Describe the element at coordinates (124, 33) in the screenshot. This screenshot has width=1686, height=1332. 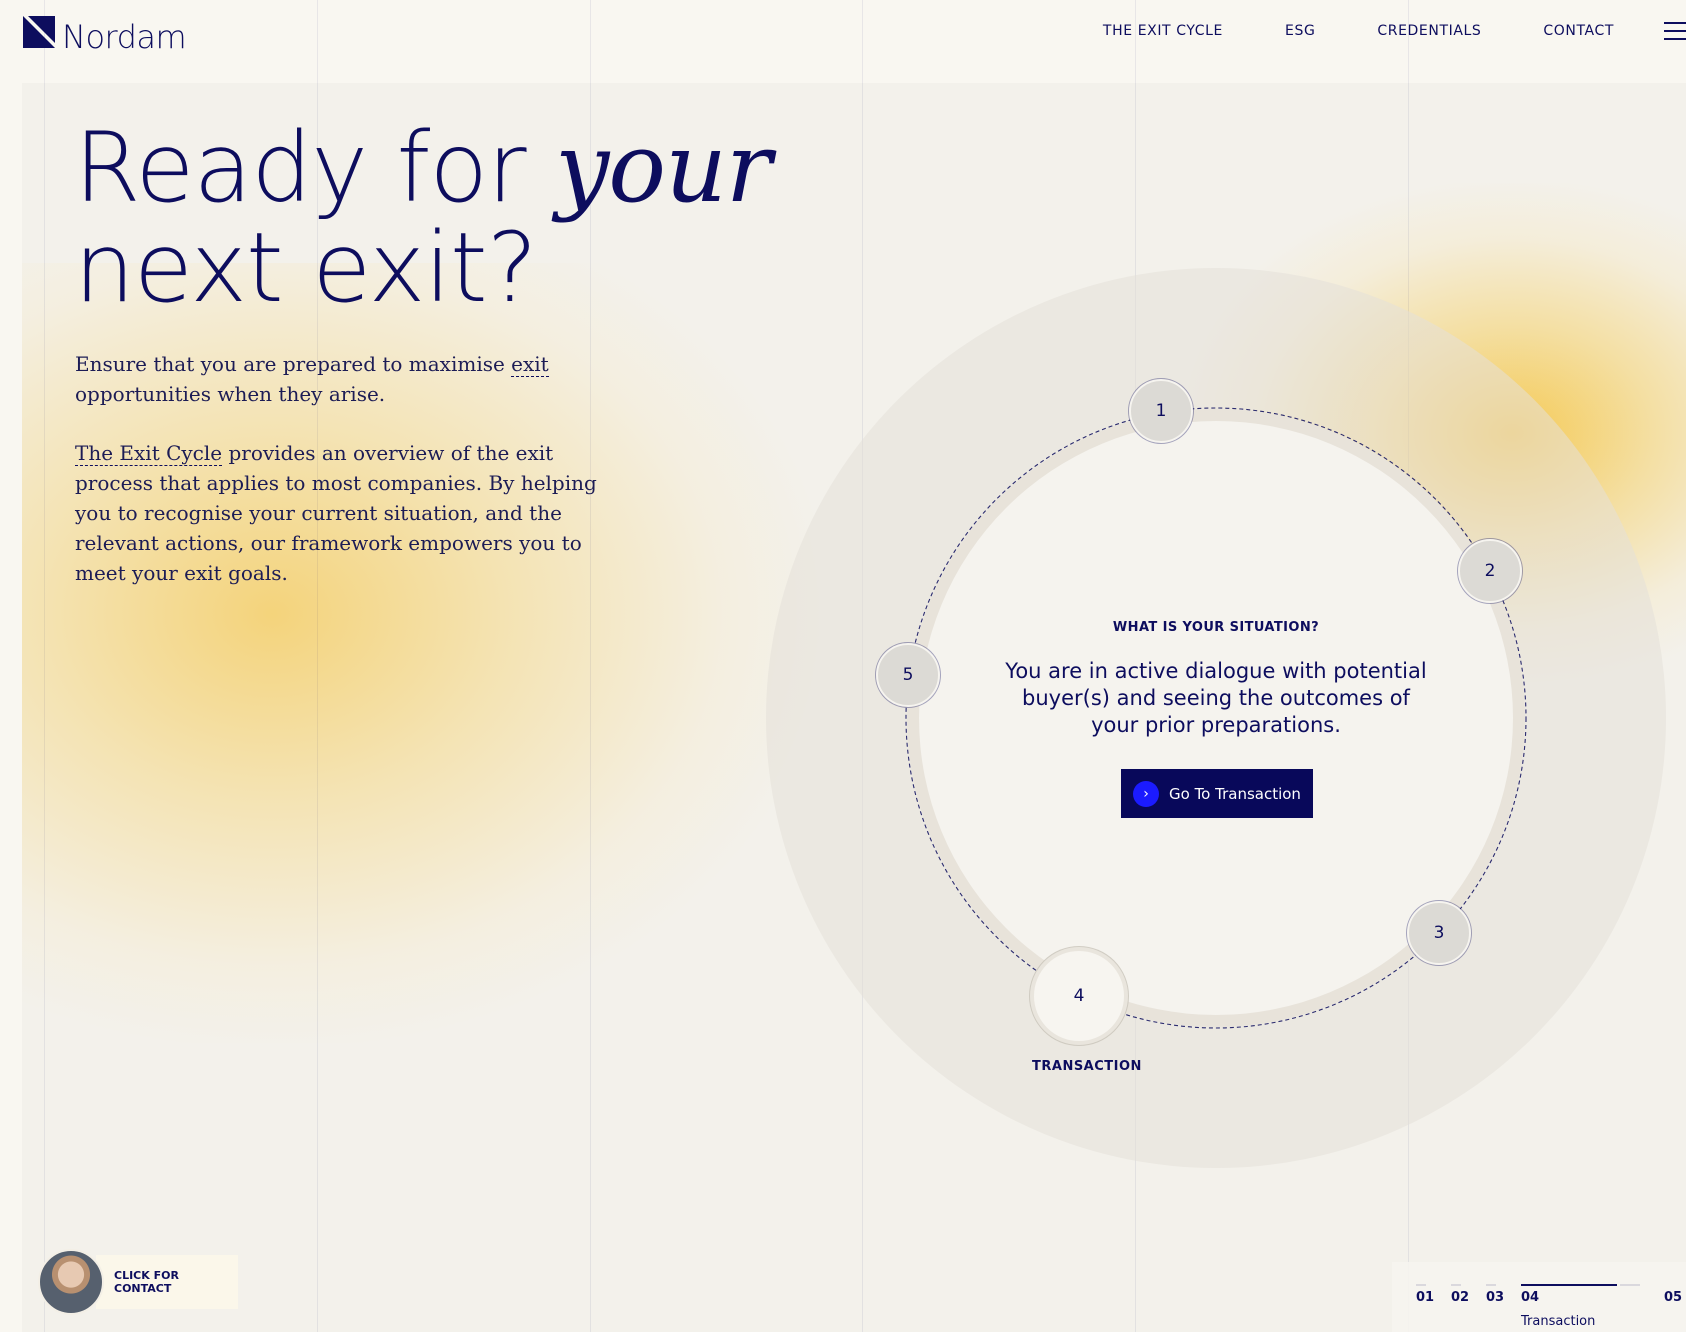
I see `logo-wordmark: Nordam` at that location.